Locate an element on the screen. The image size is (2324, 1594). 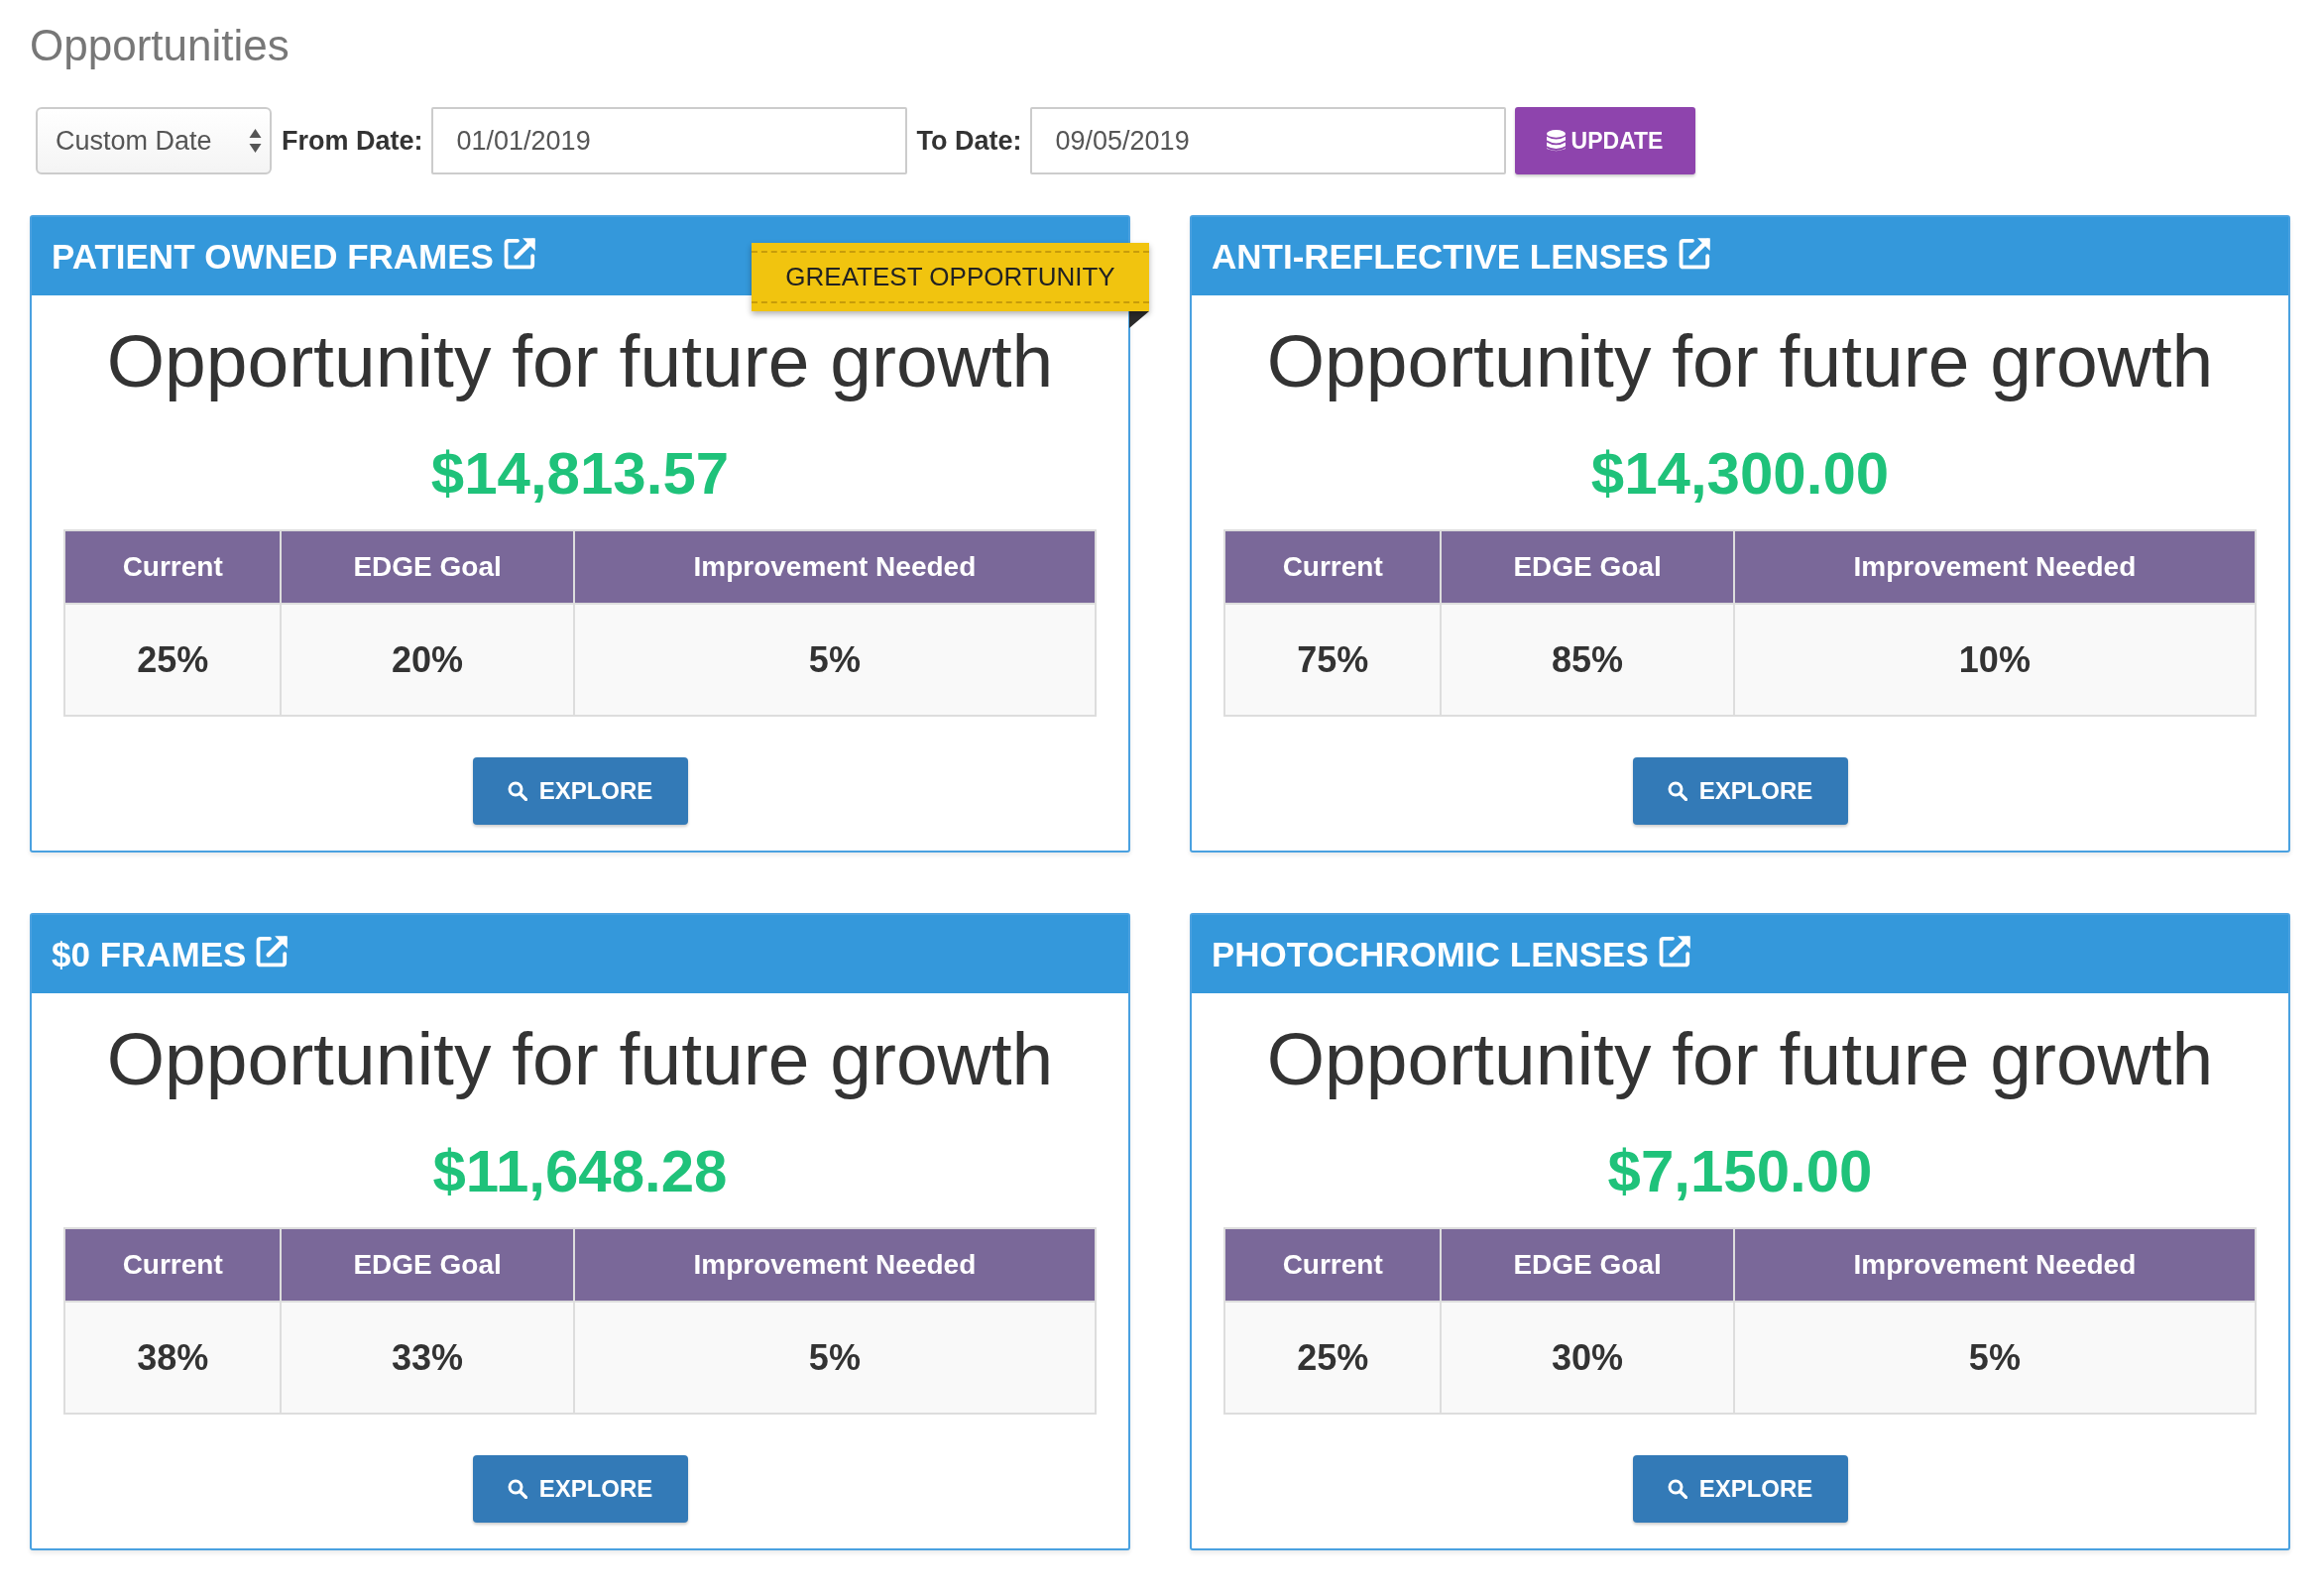
table-cell: 75% is located at coordinates (1333, 660).